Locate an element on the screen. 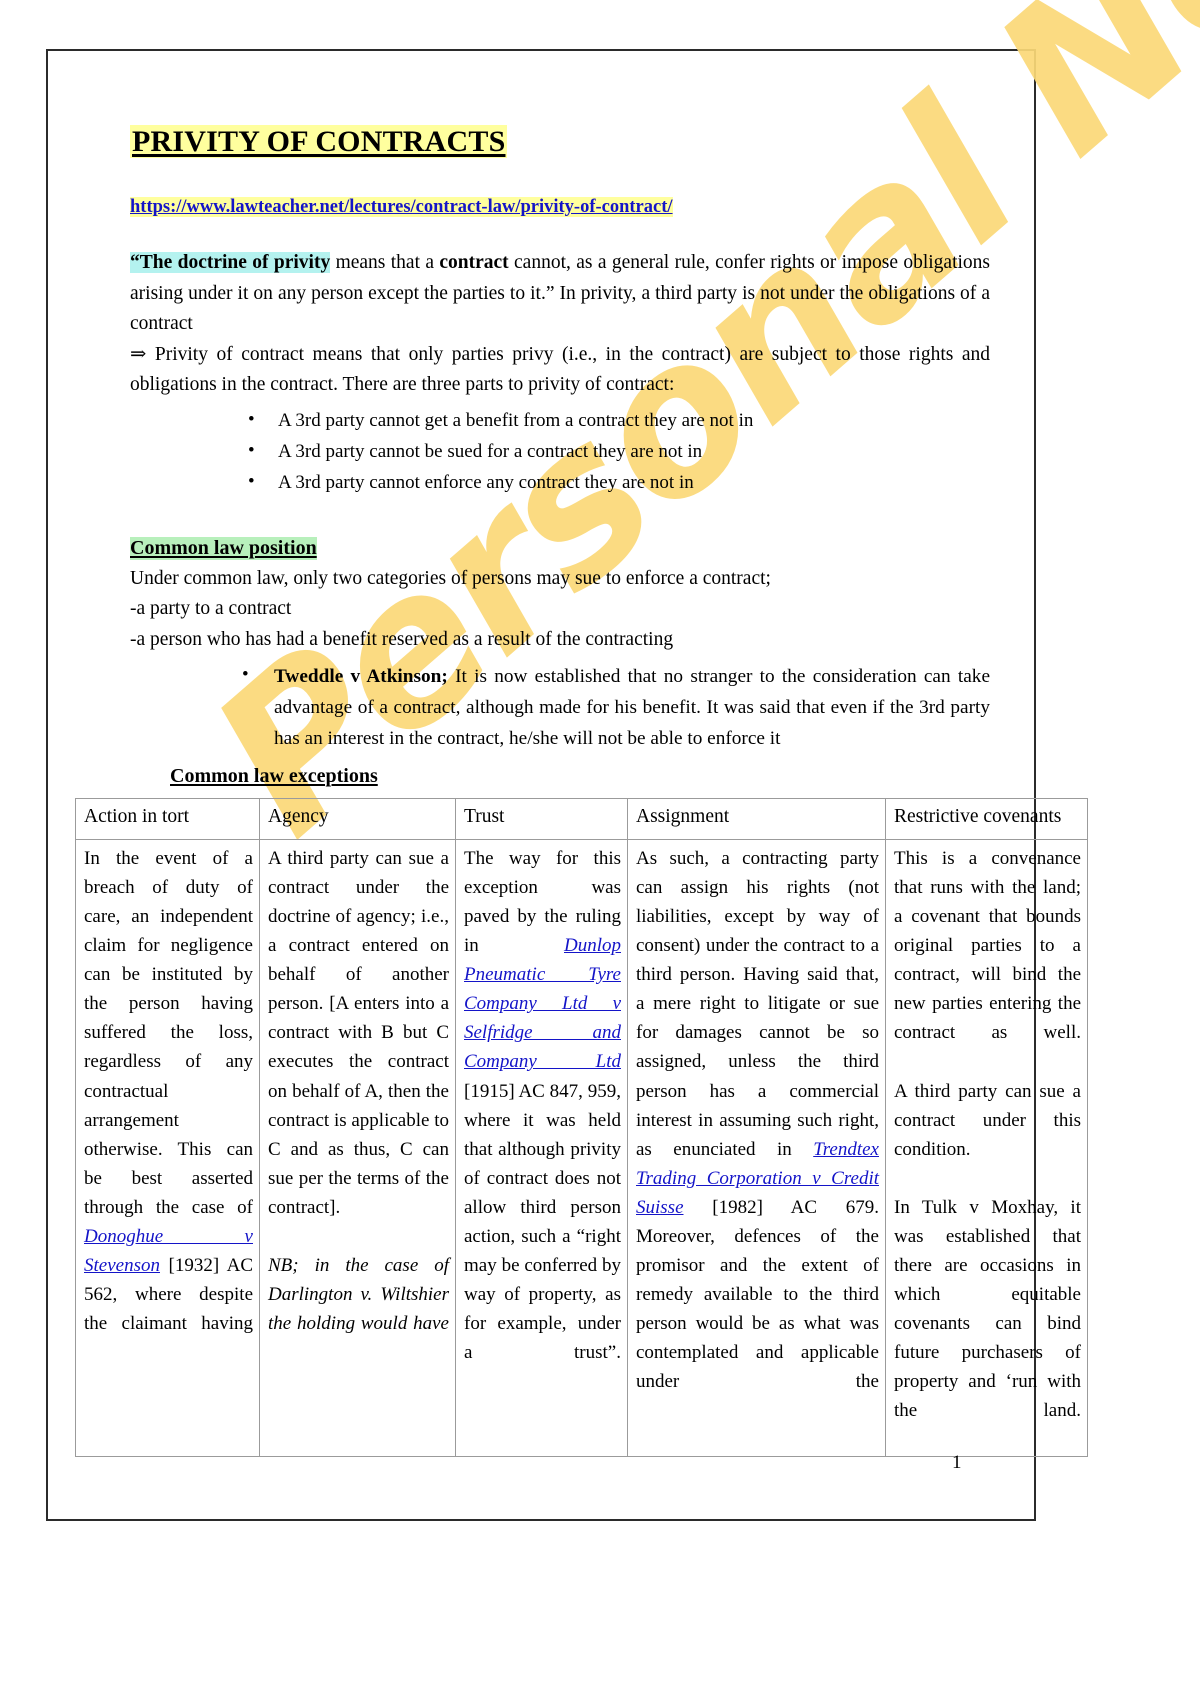 Image resolution: width=1200 pixels, height=1698 pixels. page-title-text: PRIVITY OF CONTRACTS is located at coordinates (319, 141).